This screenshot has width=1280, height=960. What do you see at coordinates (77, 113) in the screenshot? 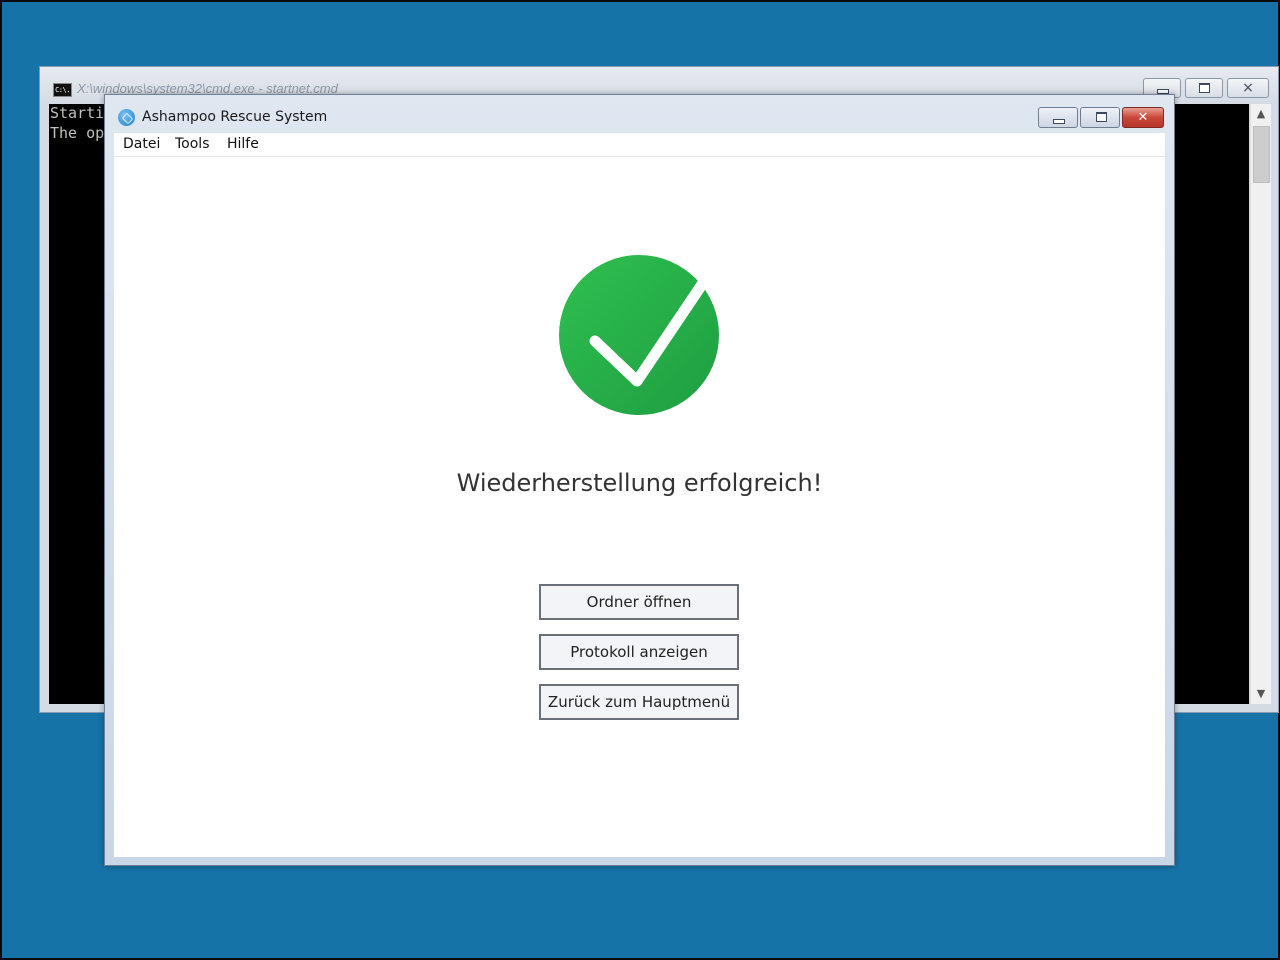
I see `console-line: Starti` at bounding box center [77, 113].